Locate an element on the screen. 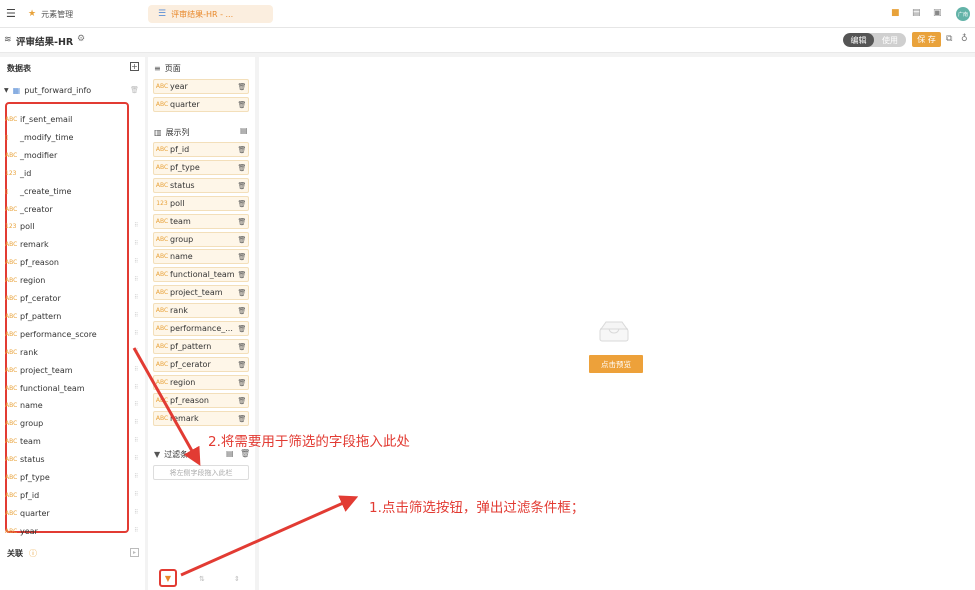  gear-icon: ⚙ is located at coordinates (81, 39).